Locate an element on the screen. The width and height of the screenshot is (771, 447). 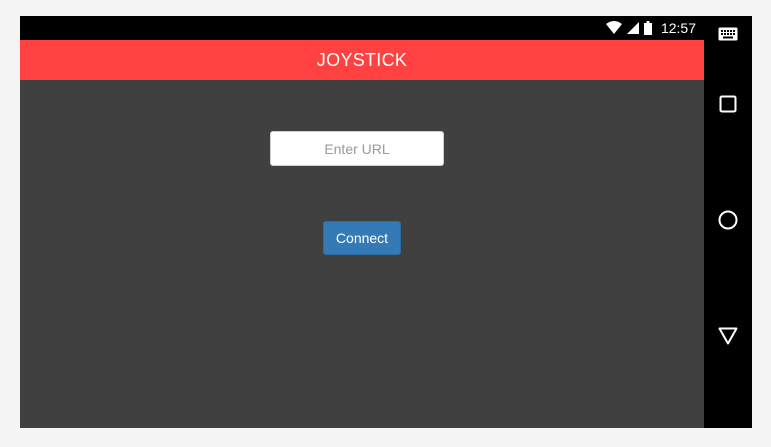
home-icon is located at coordinates (728, 222).